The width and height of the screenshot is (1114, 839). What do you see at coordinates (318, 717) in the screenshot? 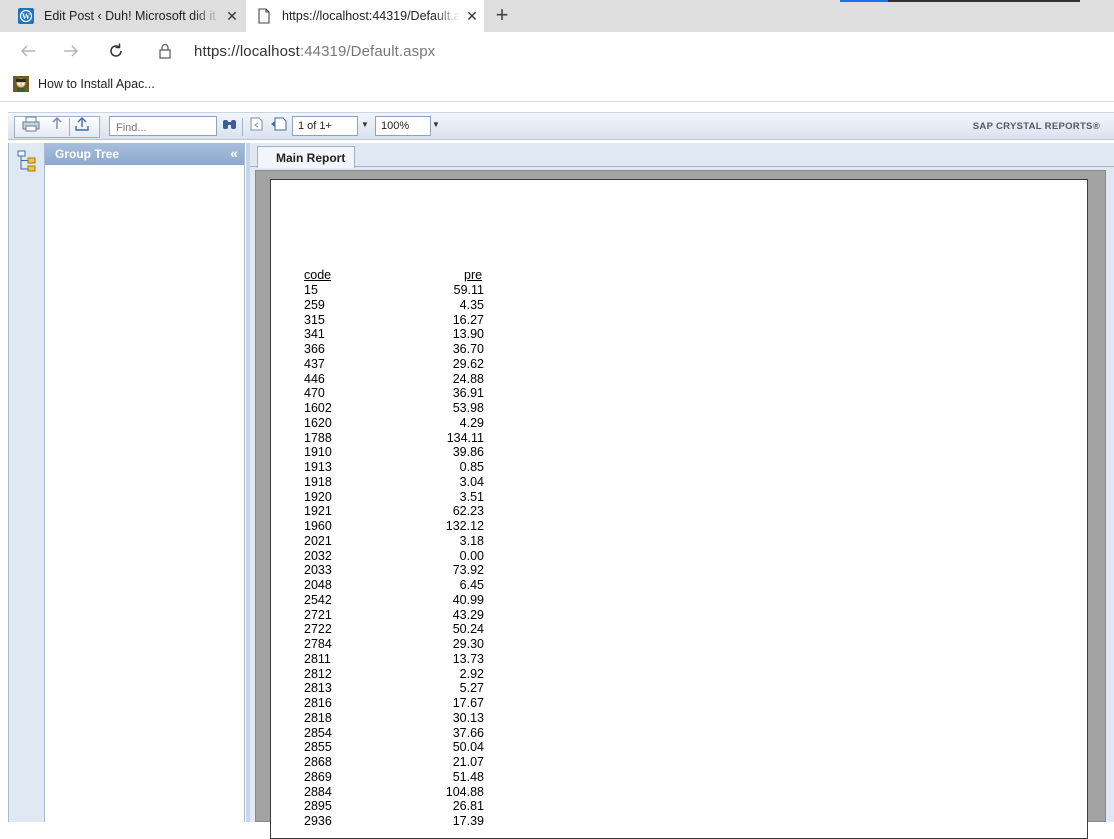
I see `cell-code: 2818` at bounding box center [318, 717].